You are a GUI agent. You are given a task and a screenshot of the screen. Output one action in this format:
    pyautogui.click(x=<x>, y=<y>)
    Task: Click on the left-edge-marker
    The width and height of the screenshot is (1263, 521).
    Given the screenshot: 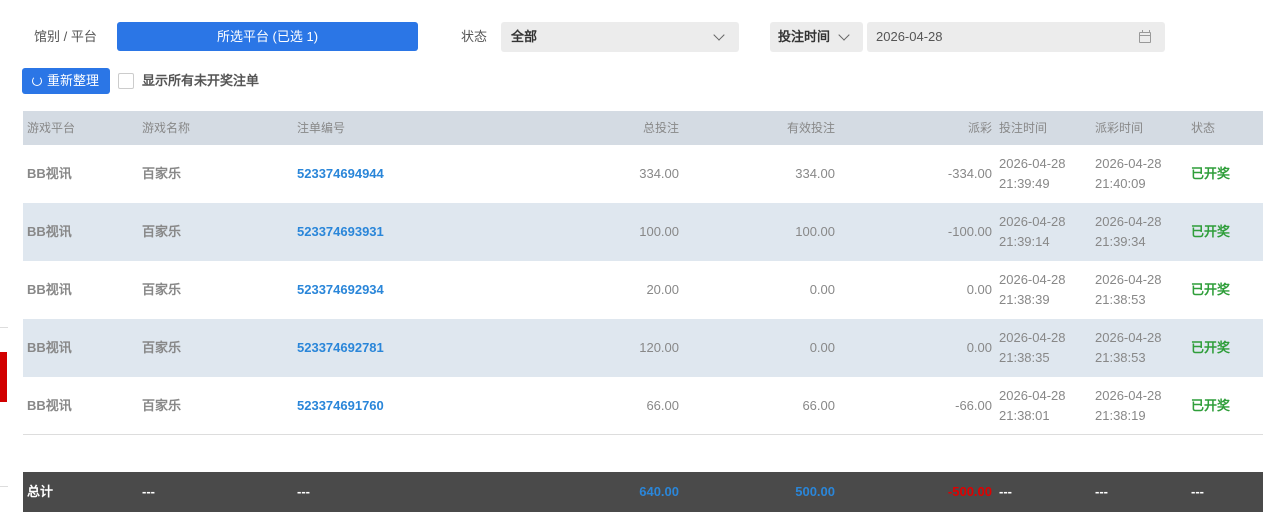 What is the action you would take?
    pyautogui.click(x=3, y=377)
    